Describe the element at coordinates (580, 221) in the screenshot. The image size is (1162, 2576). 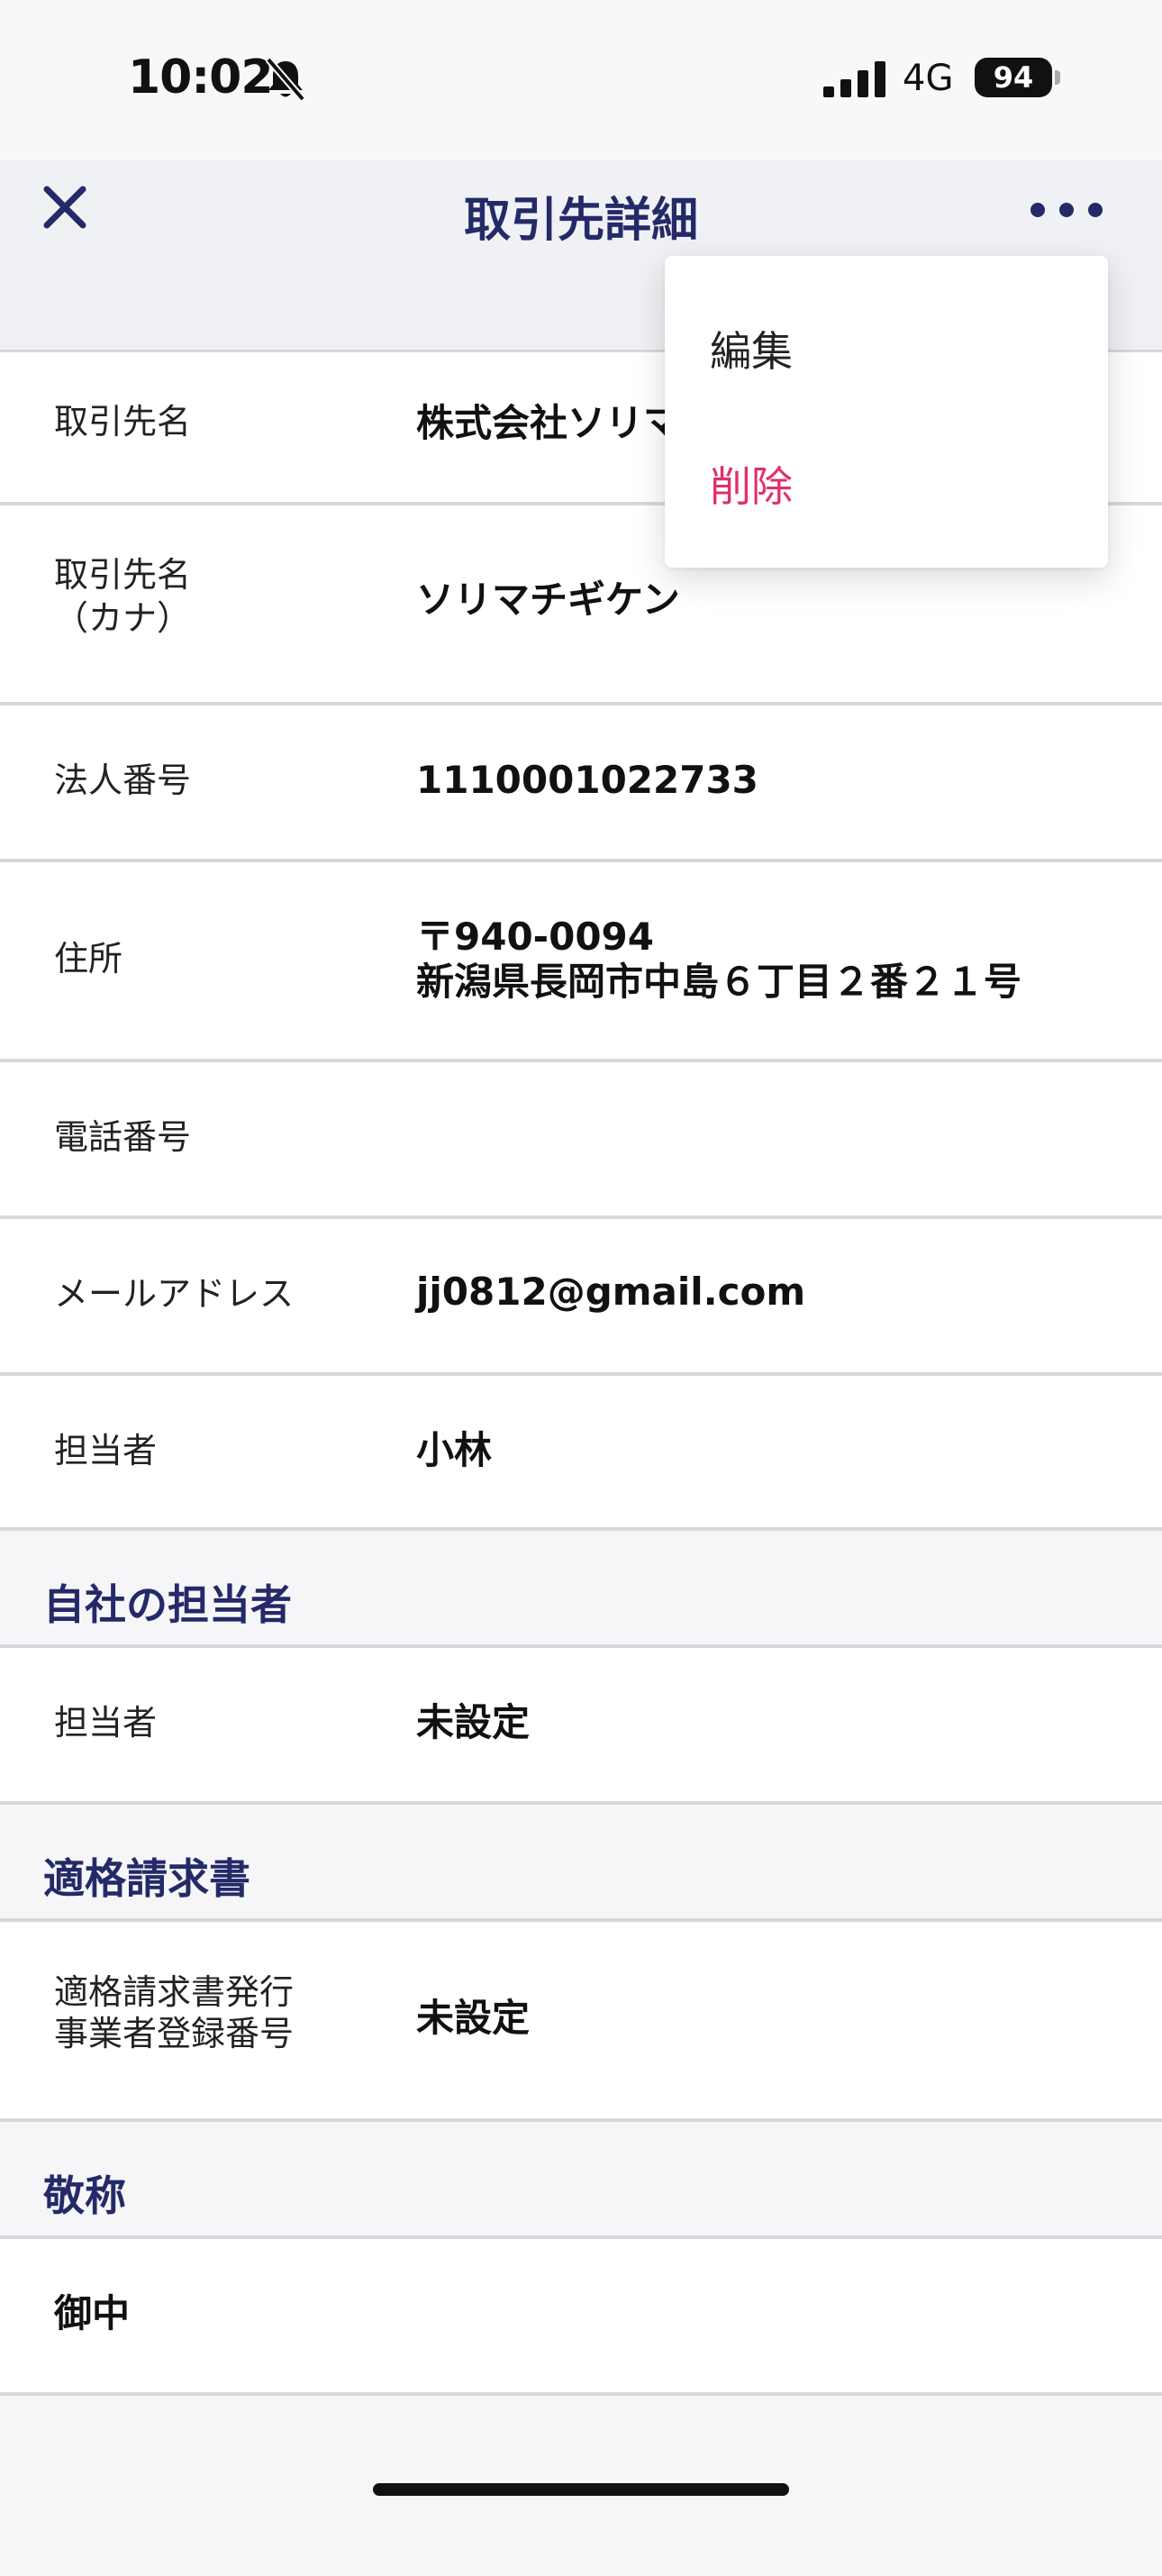
I see `page-title: 取引先詳細` at that location.